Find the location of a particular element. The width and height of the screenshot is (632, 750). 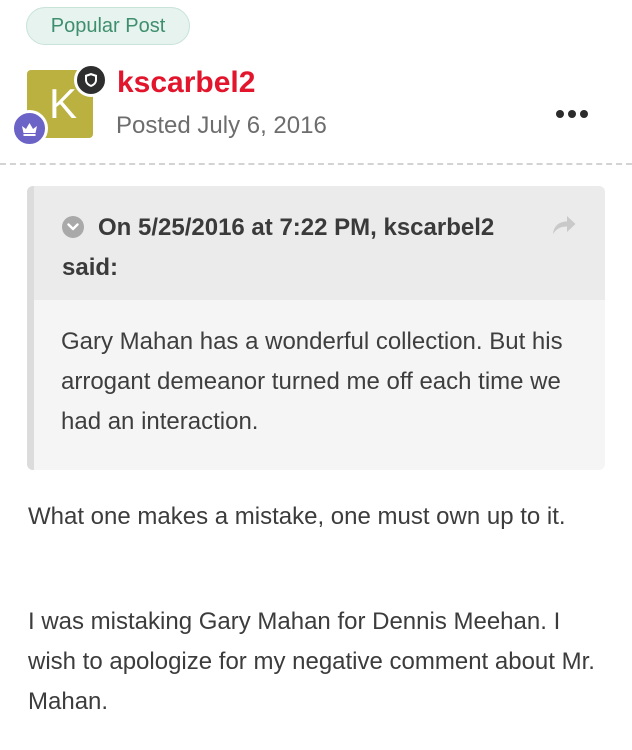

moderator-badge is located at coordinates (91, 80).